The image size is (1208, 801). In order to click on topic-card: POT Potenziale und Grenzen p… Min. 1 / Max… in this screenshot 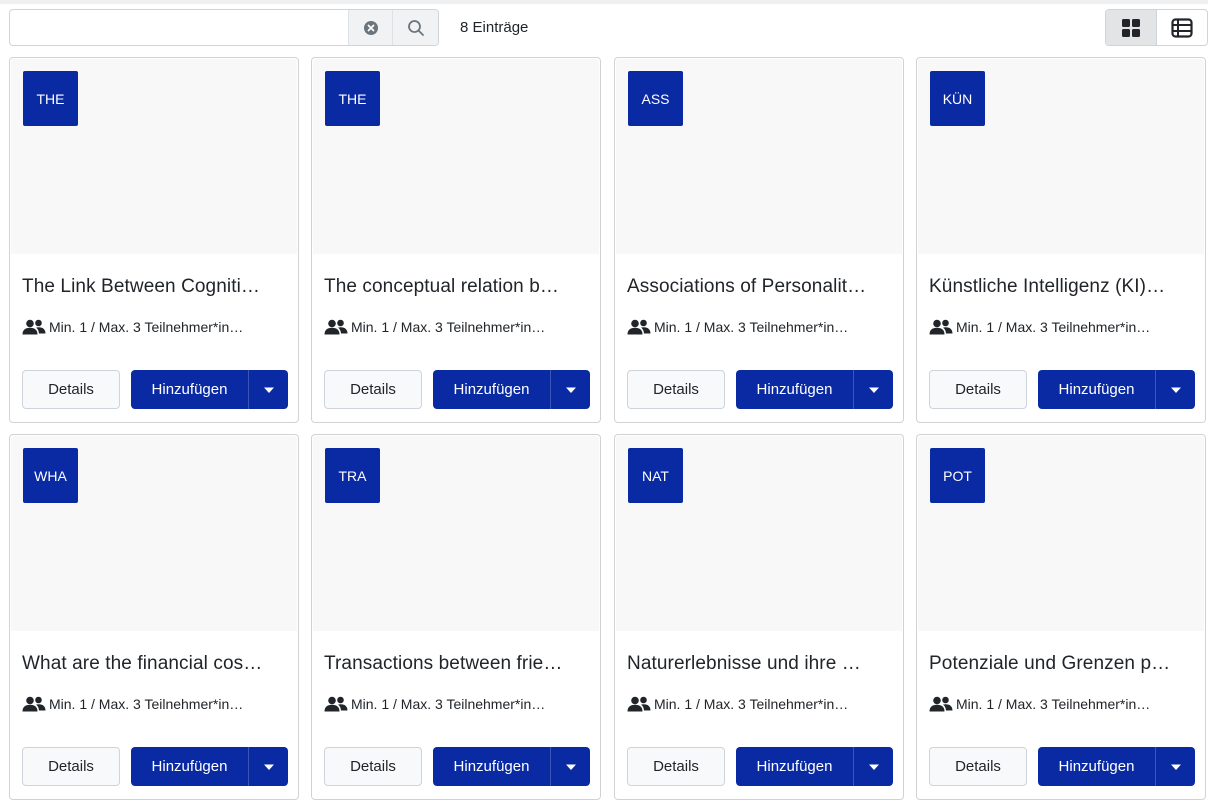, I will do `click(1061, 617)`.